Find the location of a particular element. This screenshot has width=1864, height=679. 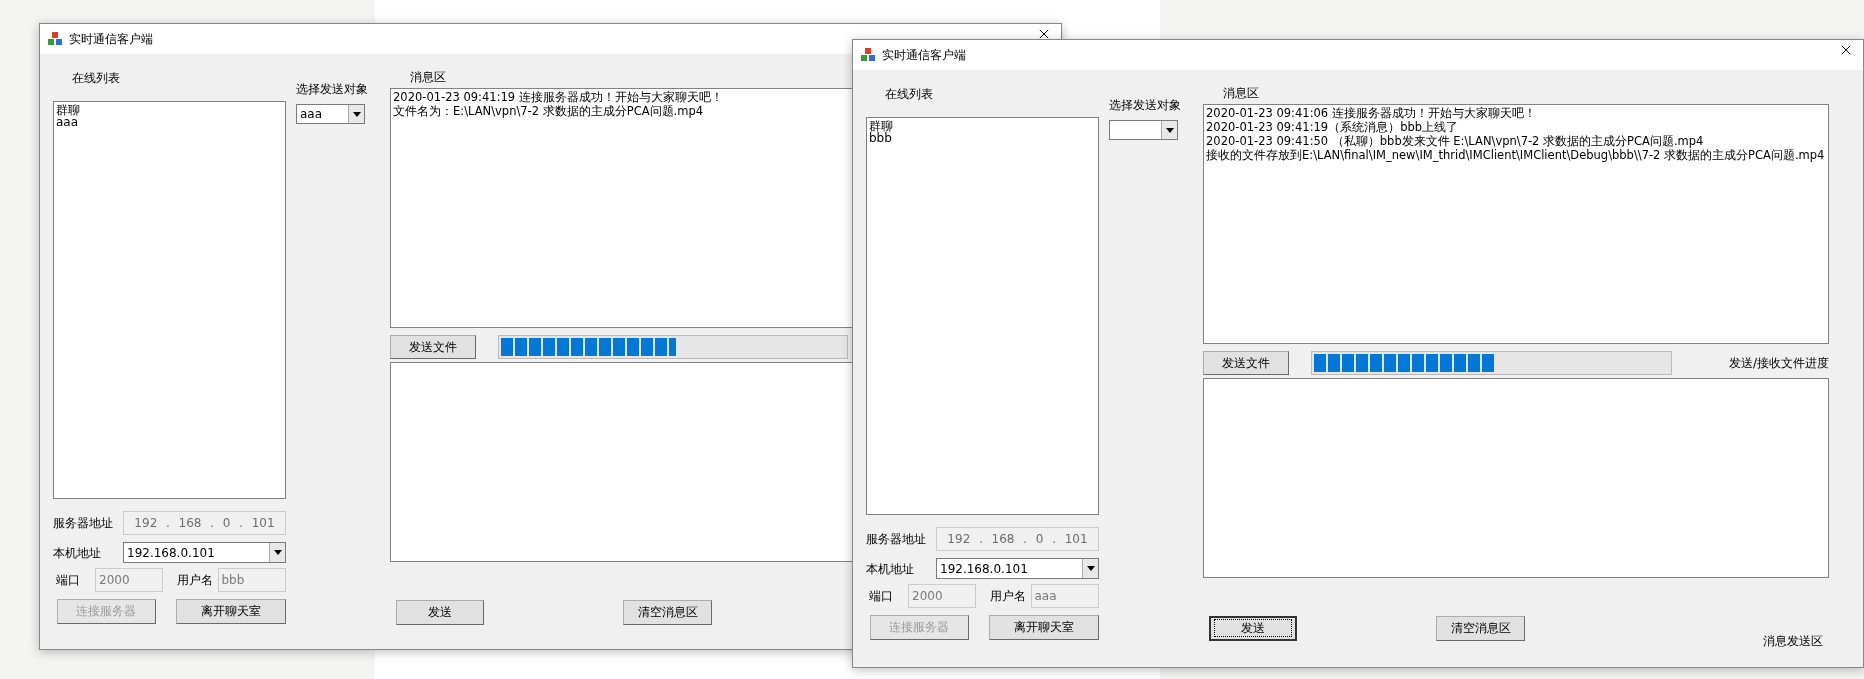

message-input is located at coordinates (1516, 478).